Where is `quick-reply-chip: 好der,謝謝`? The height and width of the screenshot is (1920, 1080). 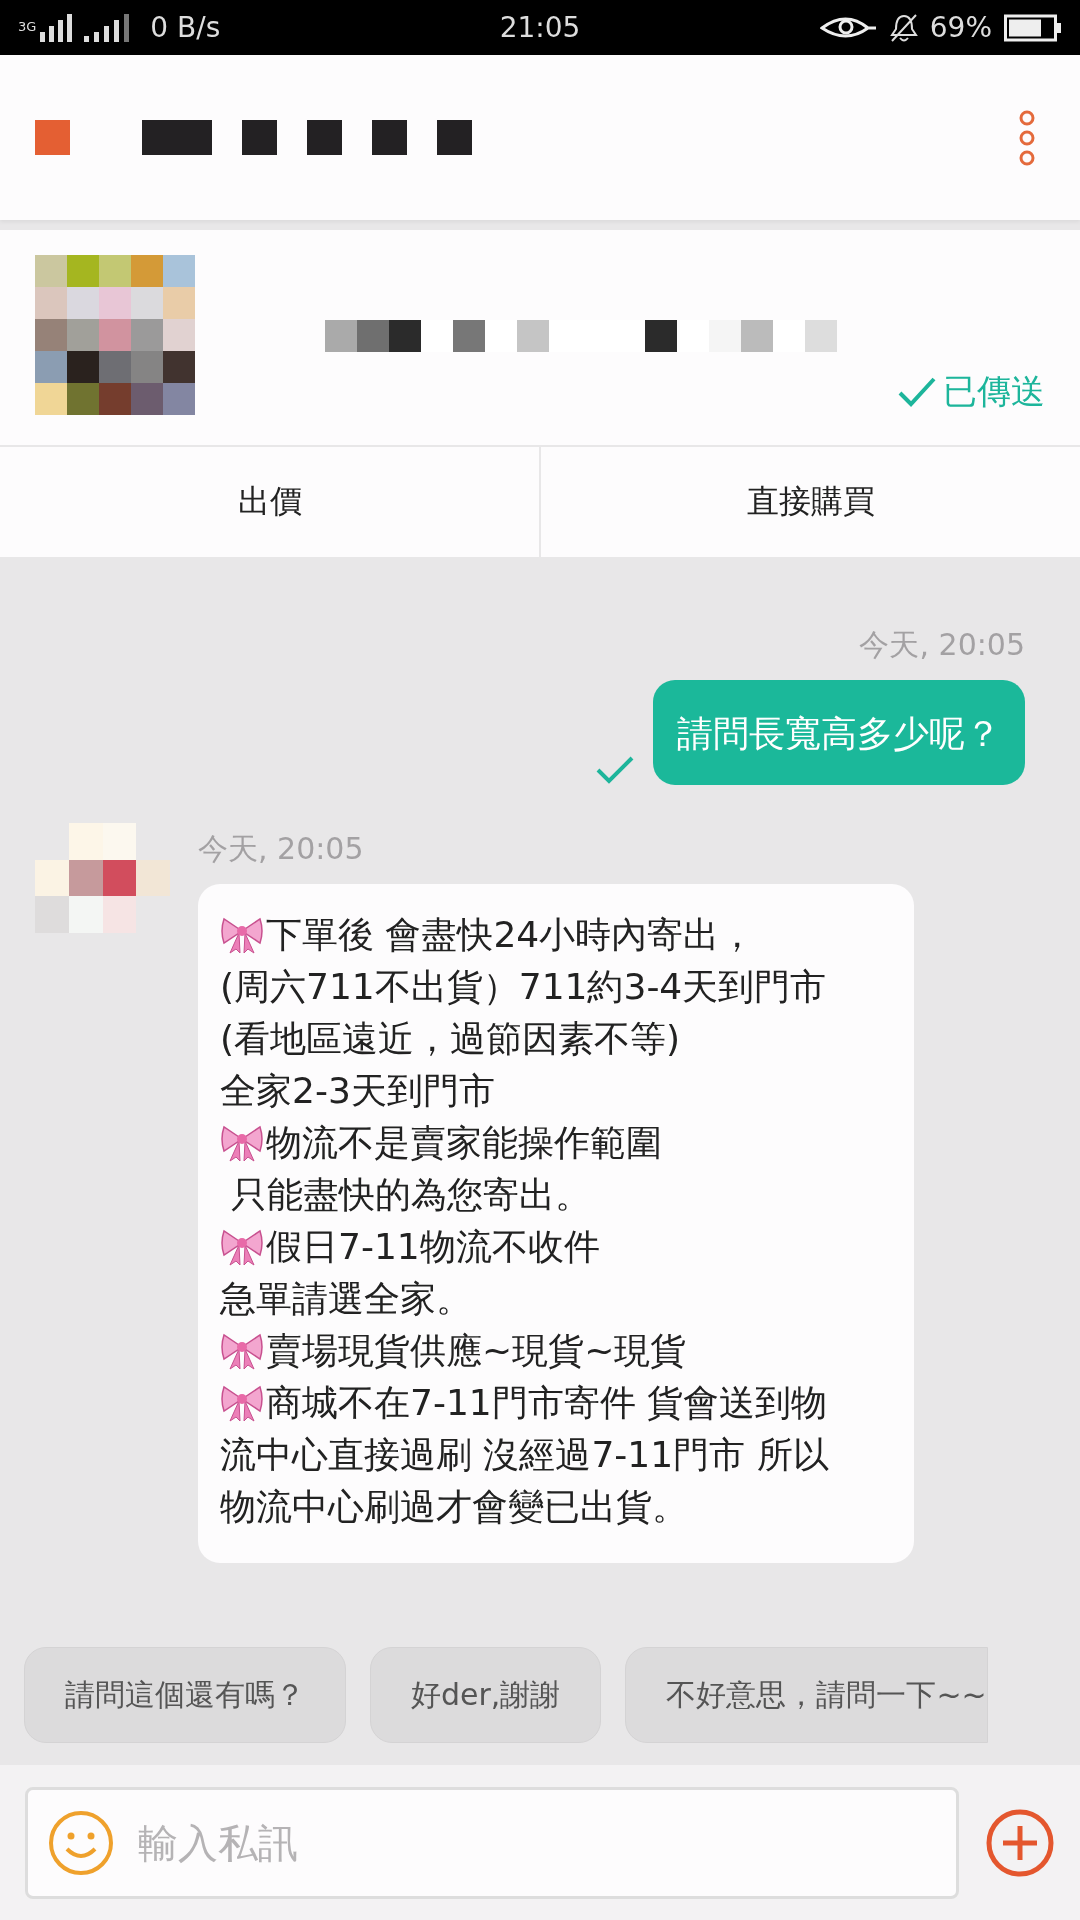 quick-reply-chip: 好der,謝謝 is located at coordinates (486, 1695).